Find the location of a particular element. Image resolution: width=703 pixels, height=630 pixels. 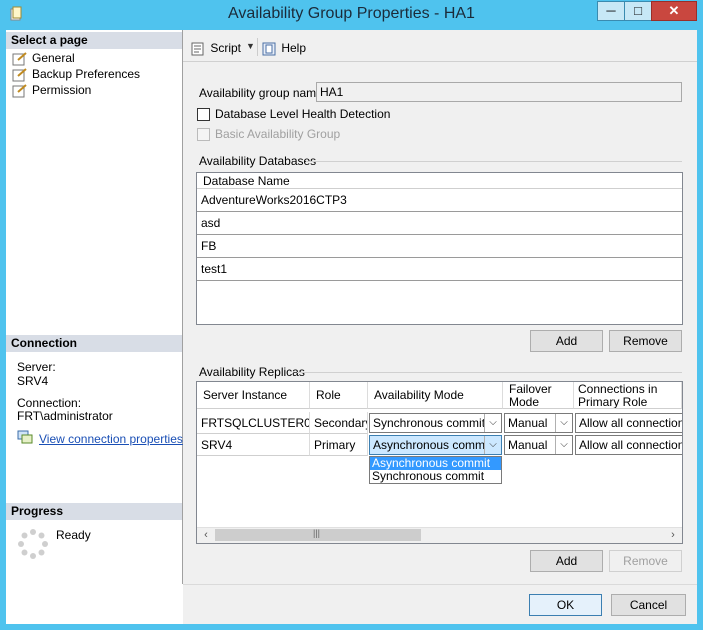

server-label: Server: is located at coordinates (36, 367).